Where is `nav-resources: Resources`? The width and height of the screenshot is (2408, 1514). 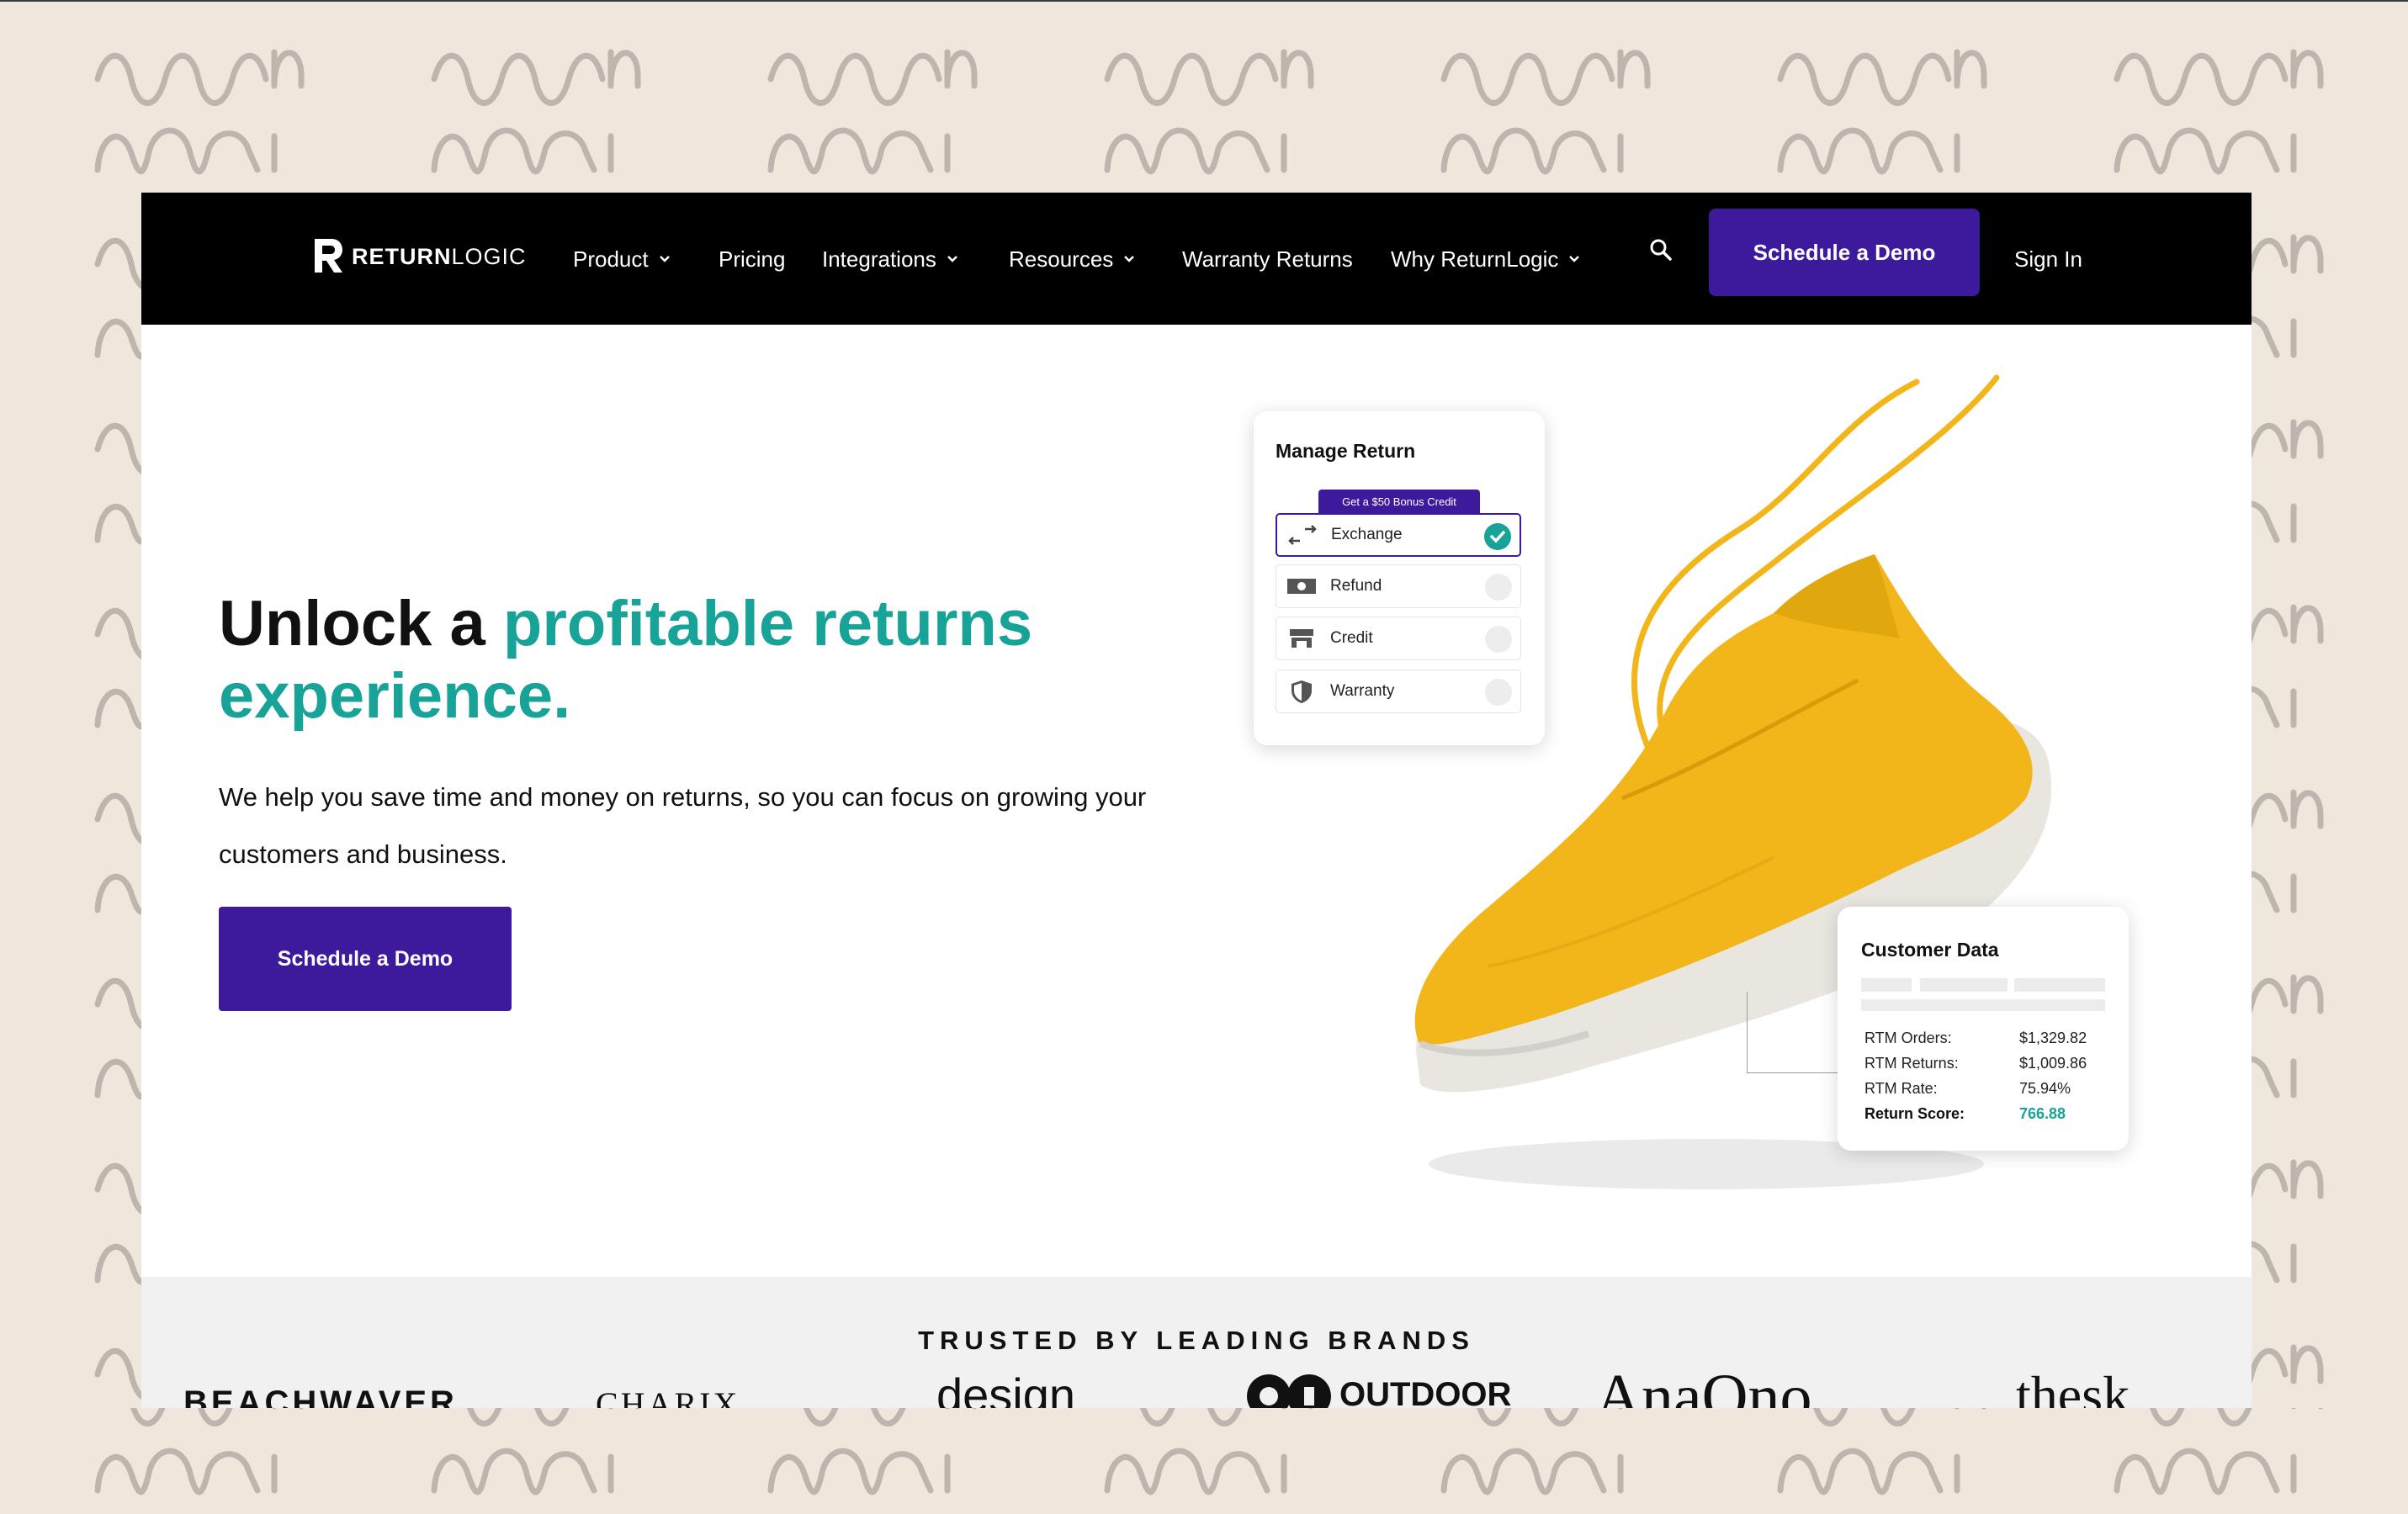 nav-resources: Resources is located at coordinates (1072, 259).